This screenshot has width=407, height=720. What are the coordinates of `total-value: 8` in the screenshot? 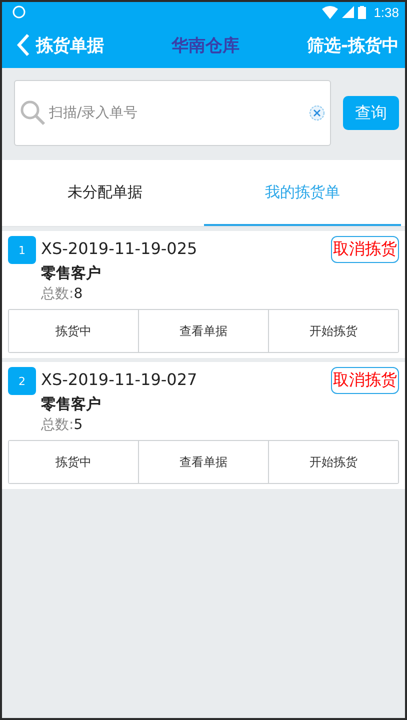 It's located at (78, 294).